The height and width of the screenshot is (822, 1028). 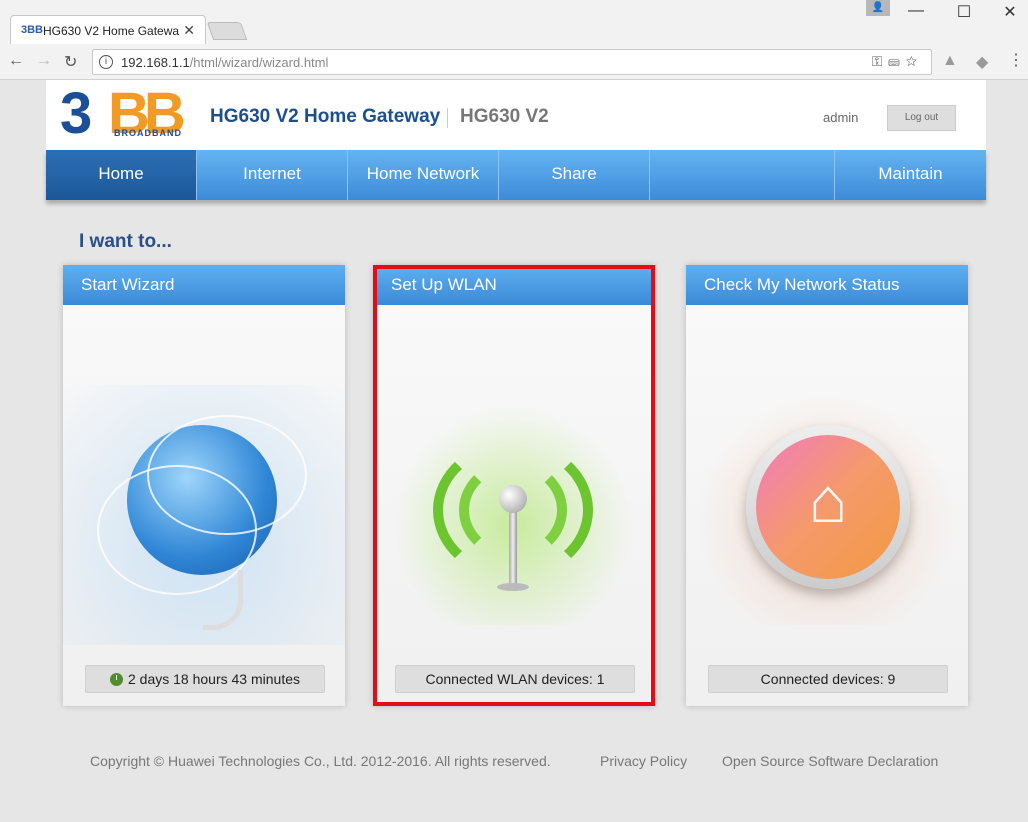 I want to click on antenna-base-icon, so click(x=513, y=587).